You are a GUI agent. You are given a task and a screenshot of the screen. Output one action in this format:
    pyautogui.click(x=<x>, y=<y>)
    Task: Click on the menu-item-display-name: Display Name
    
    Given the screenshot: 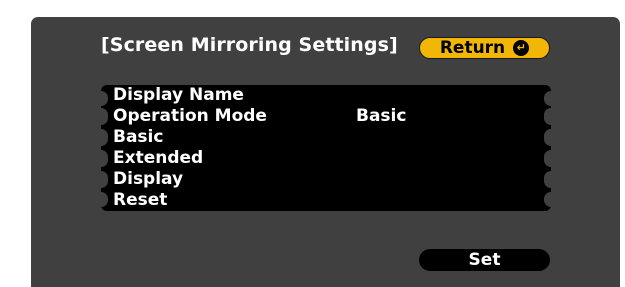 What is the action you would take?
    pyautogui.click(x=326, y=95)
    